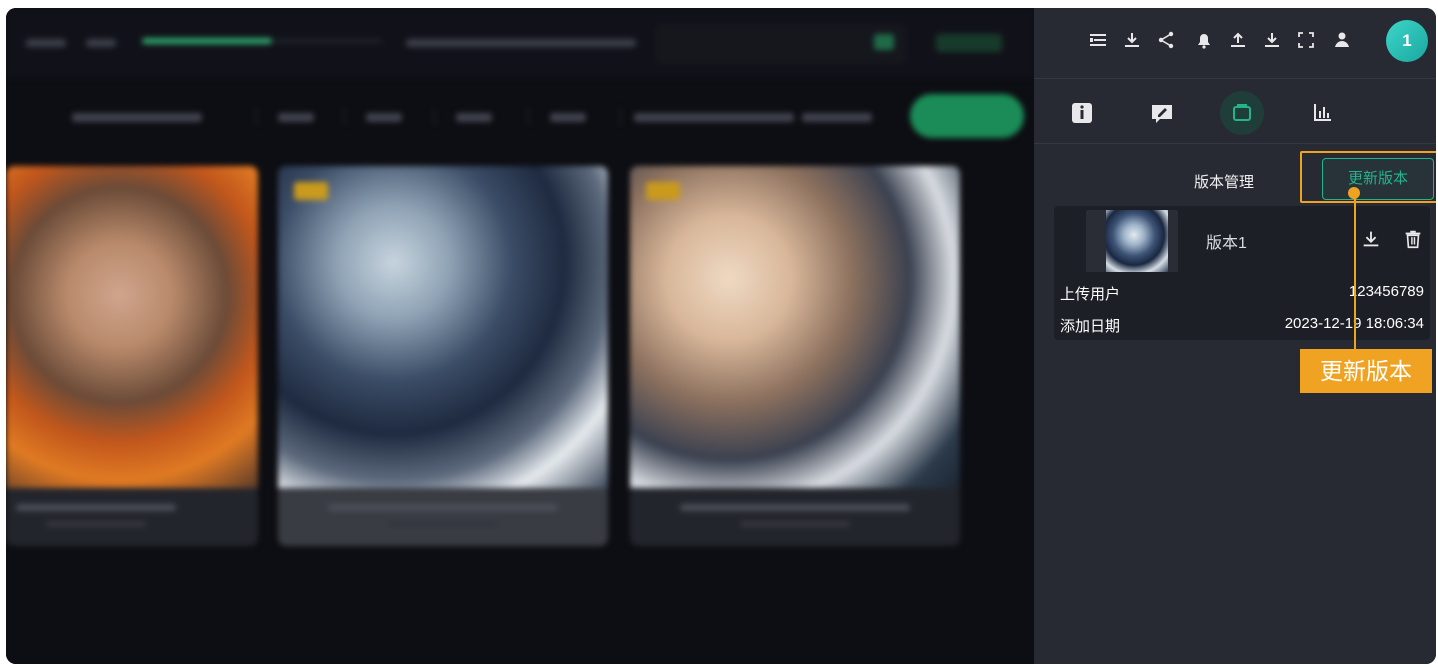 This screenshot has height=667, width=1438. Describe the element at coordinates (884, 42) in the screenshot. I see `toolbar-green-button` at that location.